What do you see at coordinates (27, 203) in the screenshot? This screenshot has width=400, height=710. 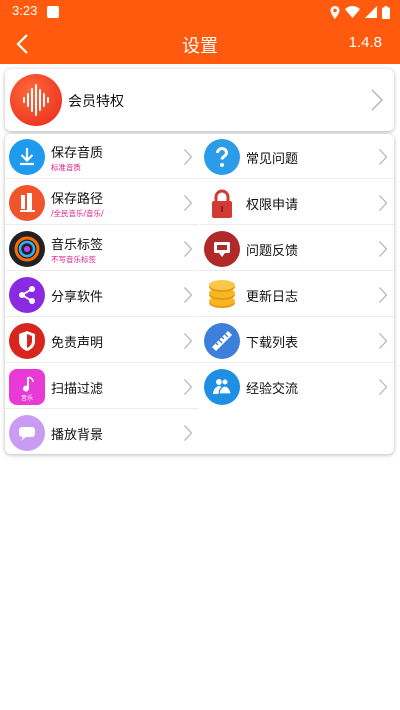 I see `folder-path-icon` at bounding box center [27, 203].